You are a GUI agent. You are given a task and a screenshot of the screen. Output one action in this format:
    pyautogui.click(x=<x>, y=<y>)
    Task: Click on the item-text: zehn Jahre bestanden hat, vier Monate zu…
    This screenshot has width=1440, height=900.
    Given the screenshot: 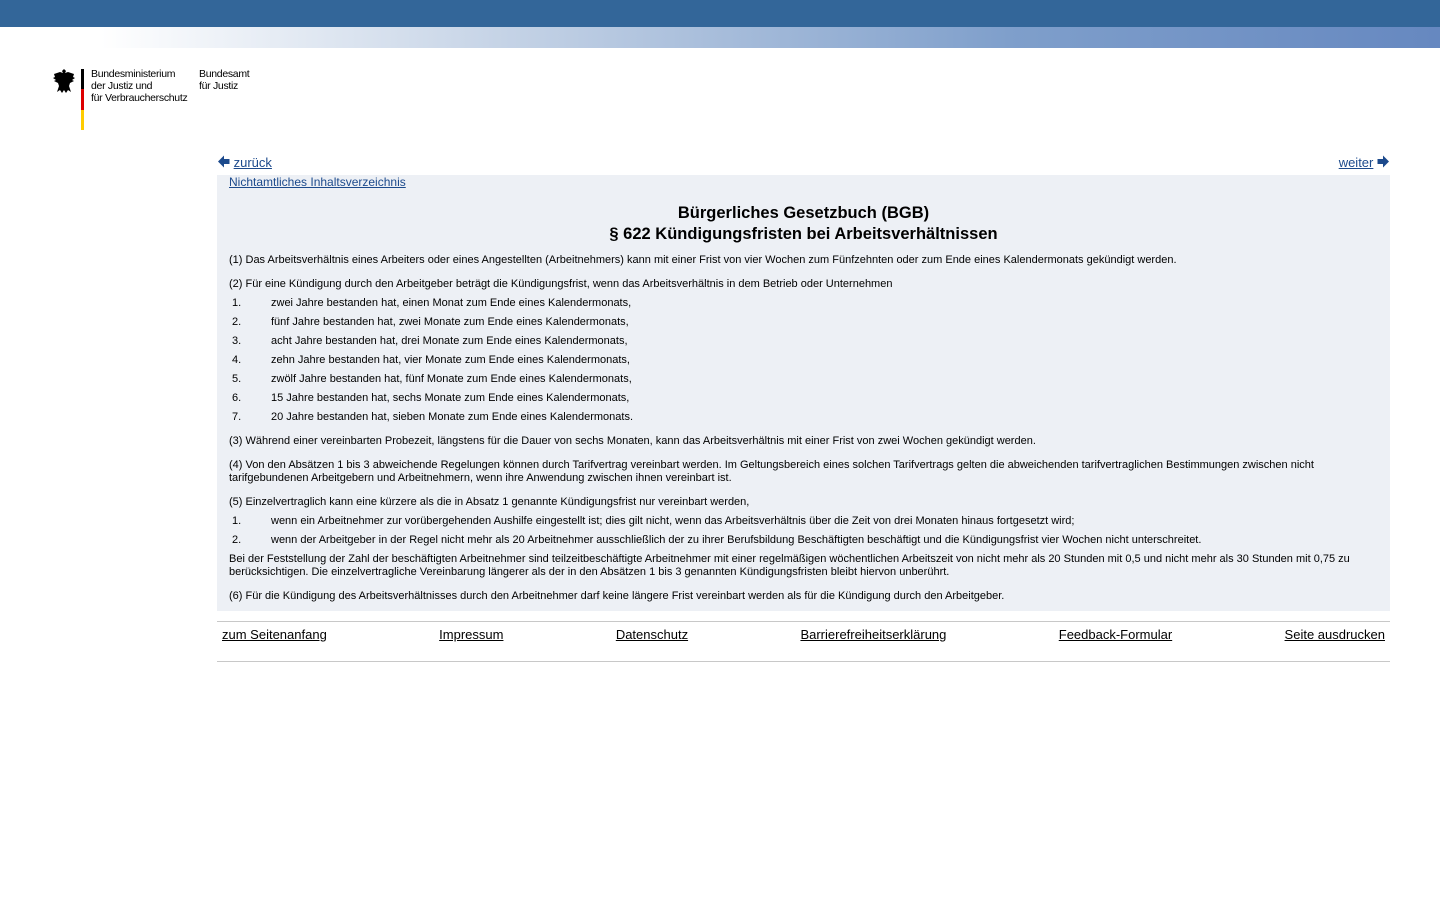 What is the action you would take?
    pyautogui.click(x=450, y=360)
    